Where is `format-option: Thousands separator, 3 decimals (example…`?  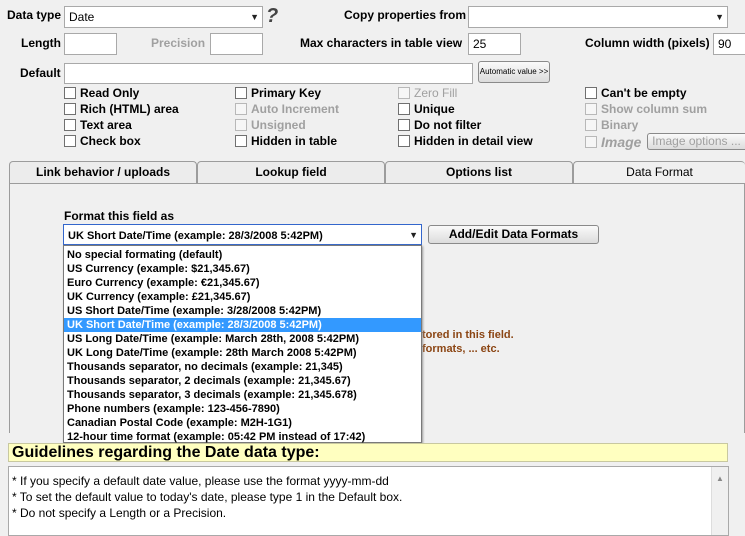 format-option: Thousands separator, 3 decimals (example… is located at coordinates (242, 395).